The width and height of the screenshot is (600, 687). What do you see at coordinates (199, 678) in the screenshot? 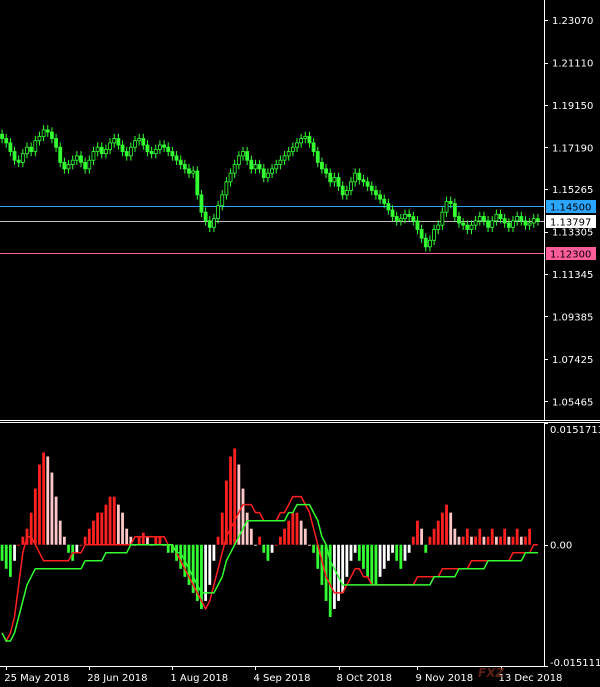
I see `time-tick-label: 1 Aug 2018` at bounding box center [199, 678].